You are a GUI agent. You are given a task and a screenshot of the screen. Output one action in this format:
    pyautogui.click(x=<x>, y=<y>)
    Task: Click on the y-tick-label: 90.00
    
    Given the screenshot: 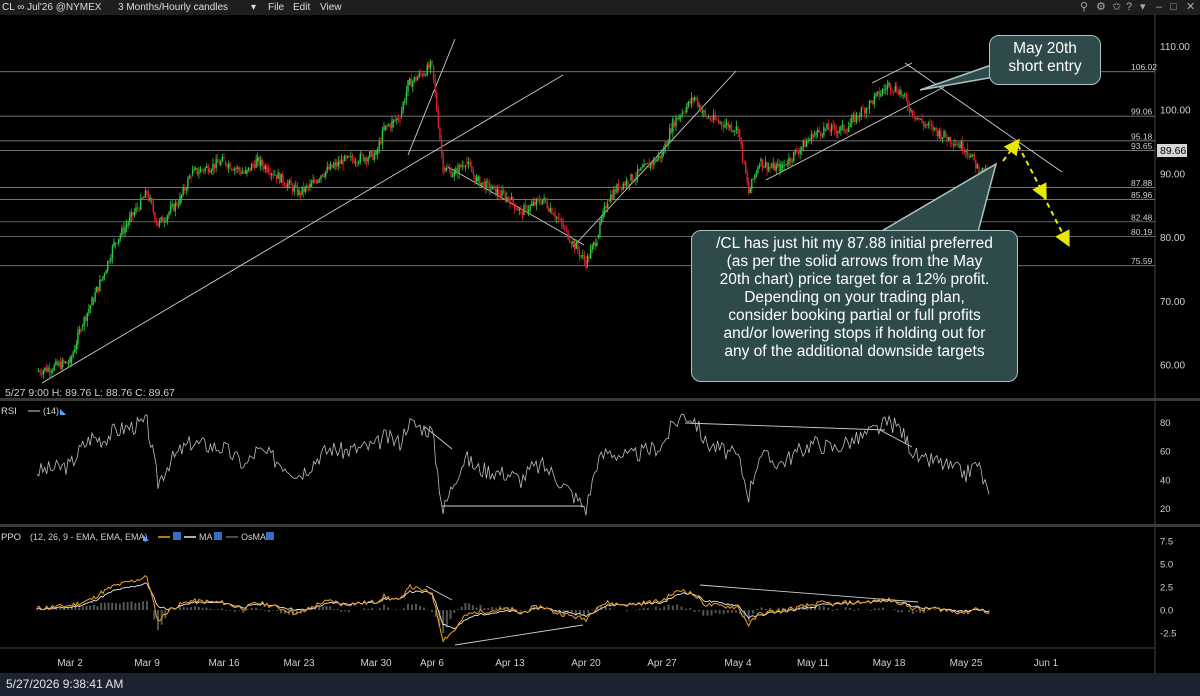 What is the action you would take?
    pyautogui.click(x=1172, y=174)
    